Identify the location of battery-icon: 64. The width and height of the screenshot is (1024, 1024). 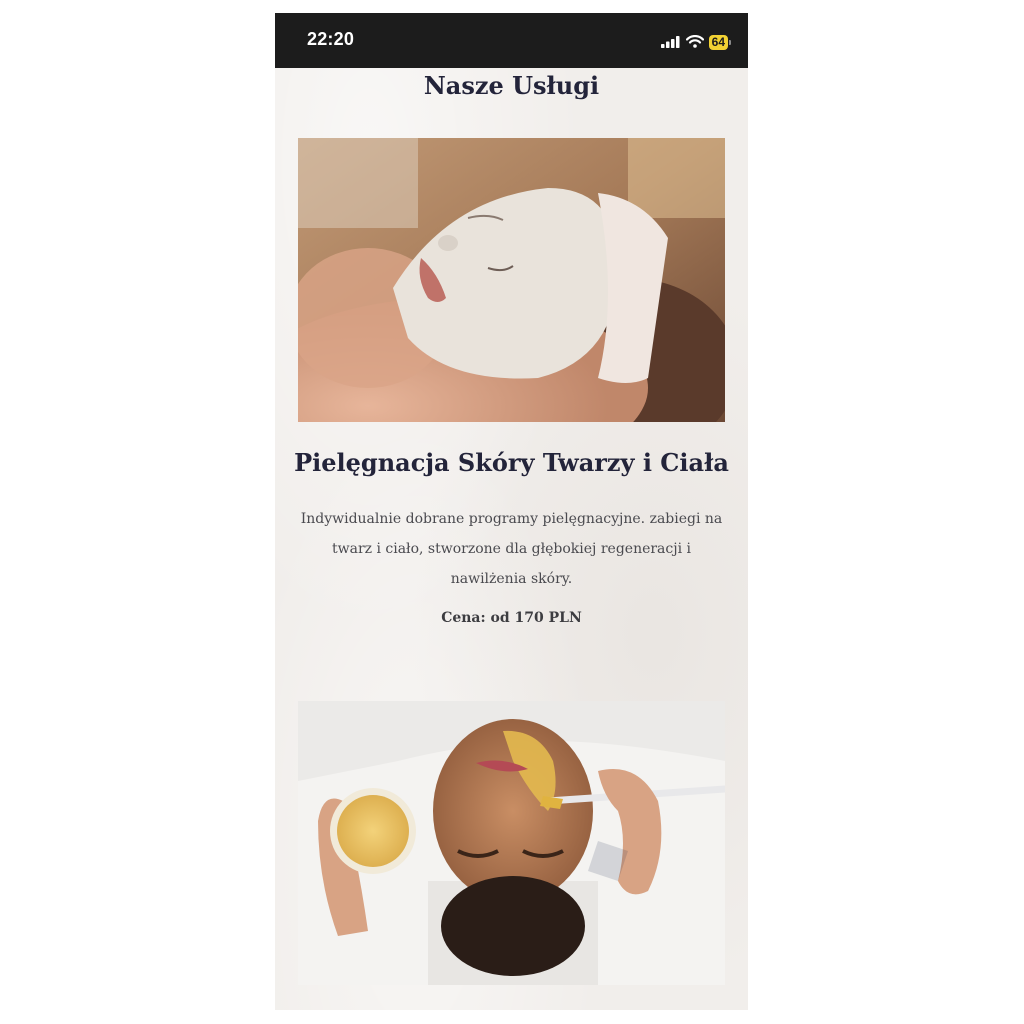
(720, 42).